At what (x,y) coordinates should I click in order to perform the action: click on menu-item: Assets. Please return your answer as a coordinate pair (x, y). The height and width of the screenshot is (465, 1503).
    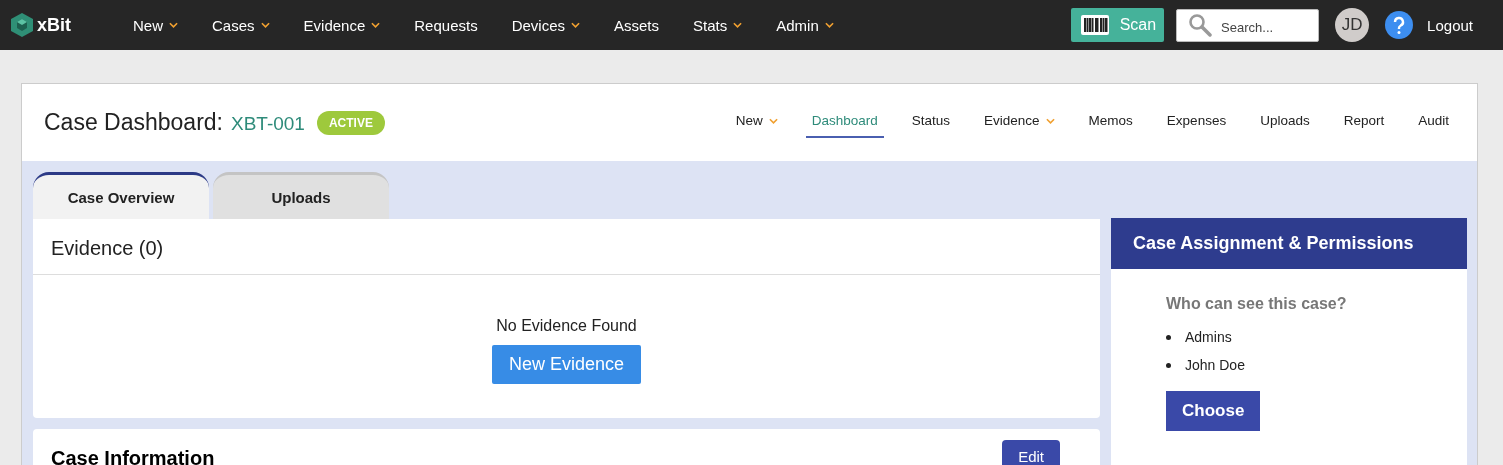
    Looking at the image, I should click on (636, 25).